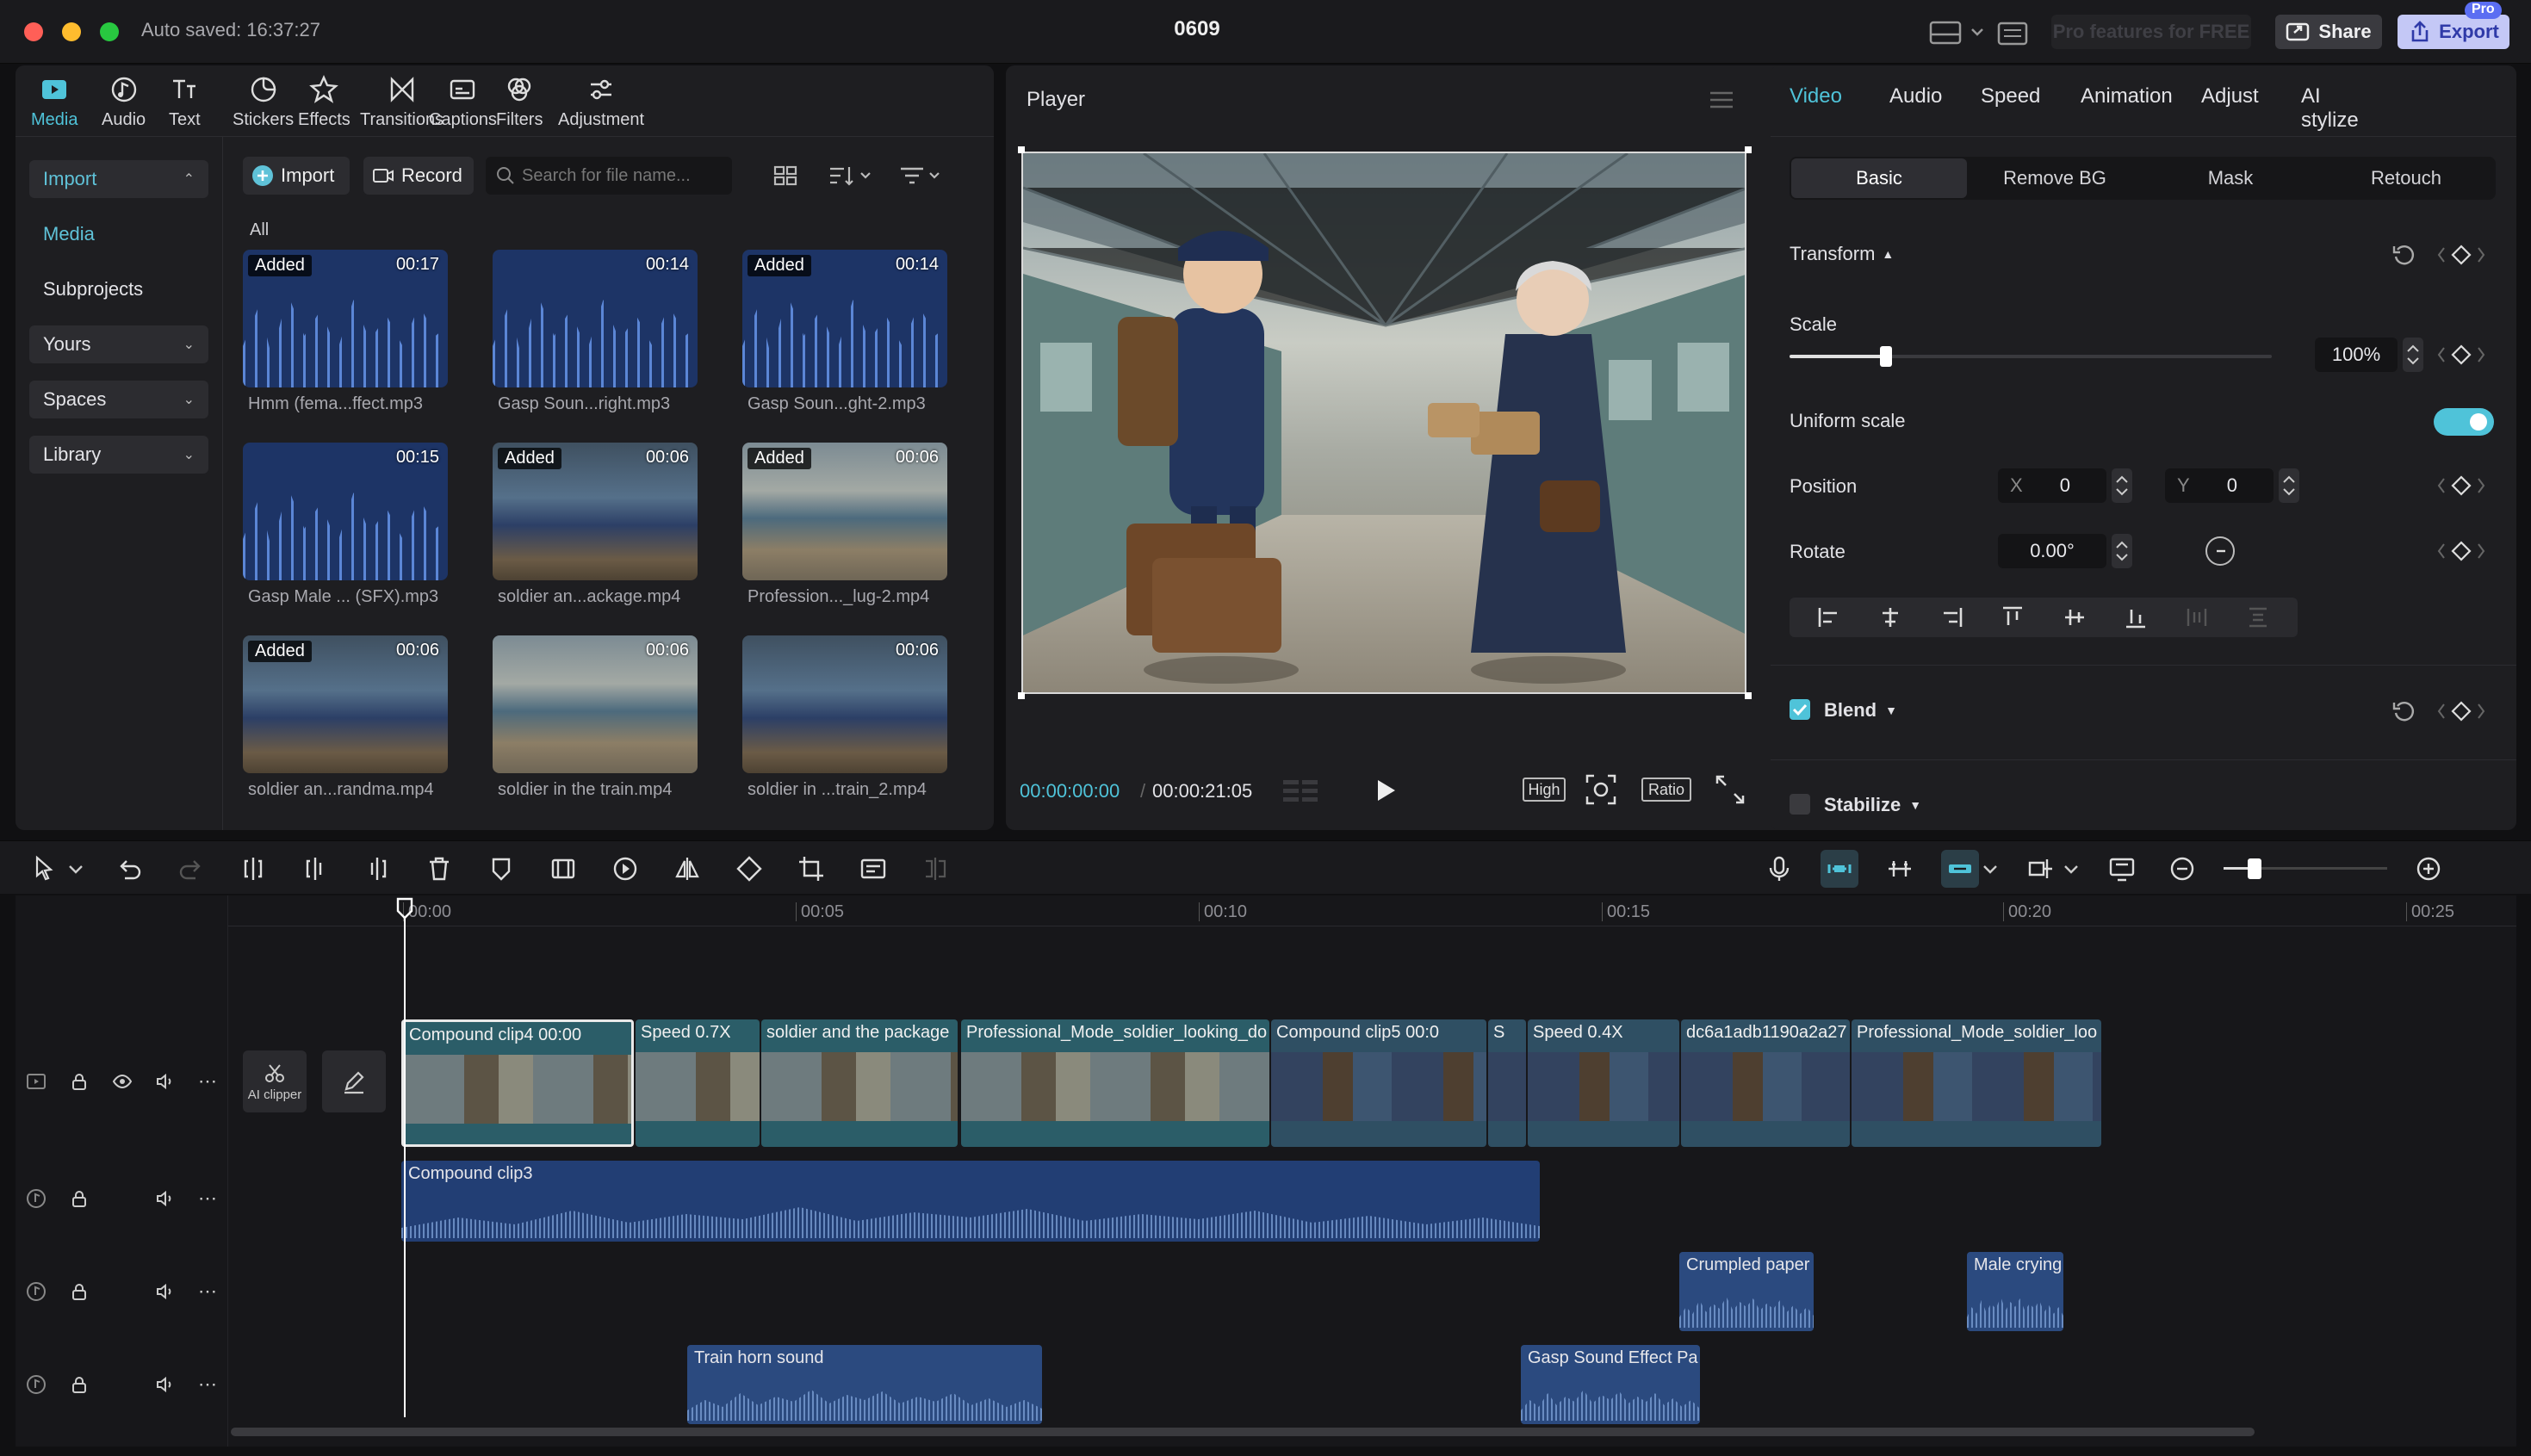  I want to click on ratio-button: Ratio, so click(1666, 790).